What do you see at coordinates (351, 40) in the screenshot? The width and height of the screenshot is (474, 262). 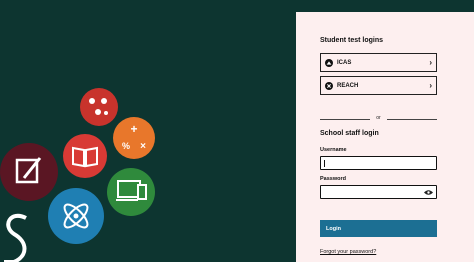 I see `student-logins-heading: Student test logins` at bounding box center [351, 40].